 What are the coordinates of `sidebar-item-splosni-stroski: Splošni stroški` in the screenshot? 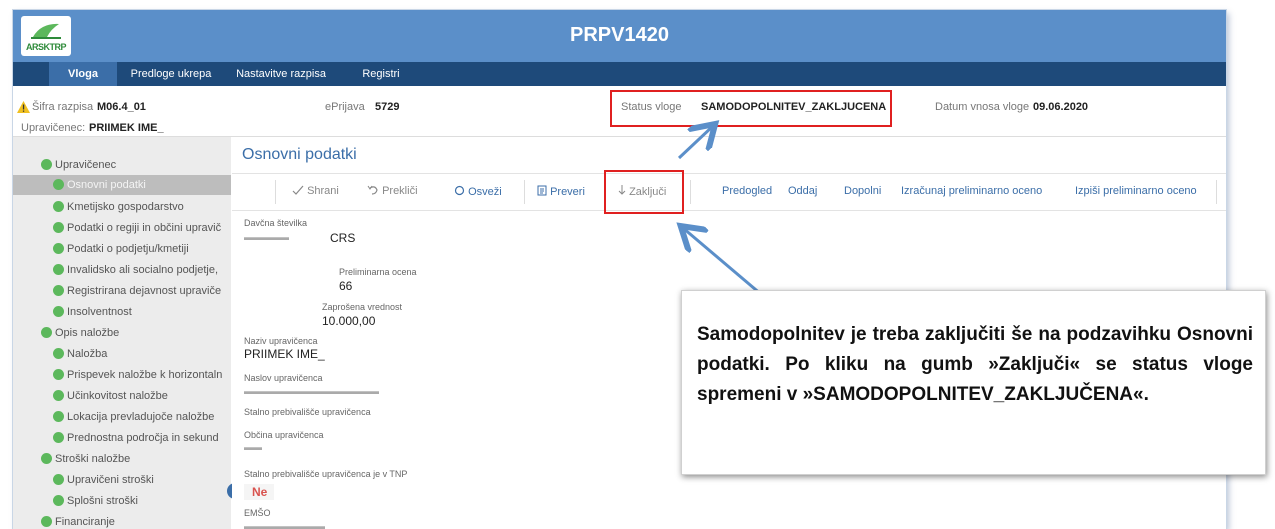 It's located at (142, 501).